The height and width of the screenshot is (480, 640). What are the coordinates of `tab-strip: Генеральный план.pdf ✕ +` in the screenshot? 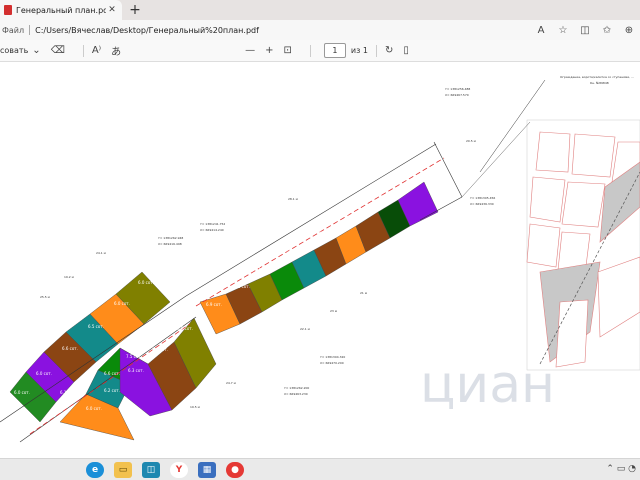 It's located at (320, 10).